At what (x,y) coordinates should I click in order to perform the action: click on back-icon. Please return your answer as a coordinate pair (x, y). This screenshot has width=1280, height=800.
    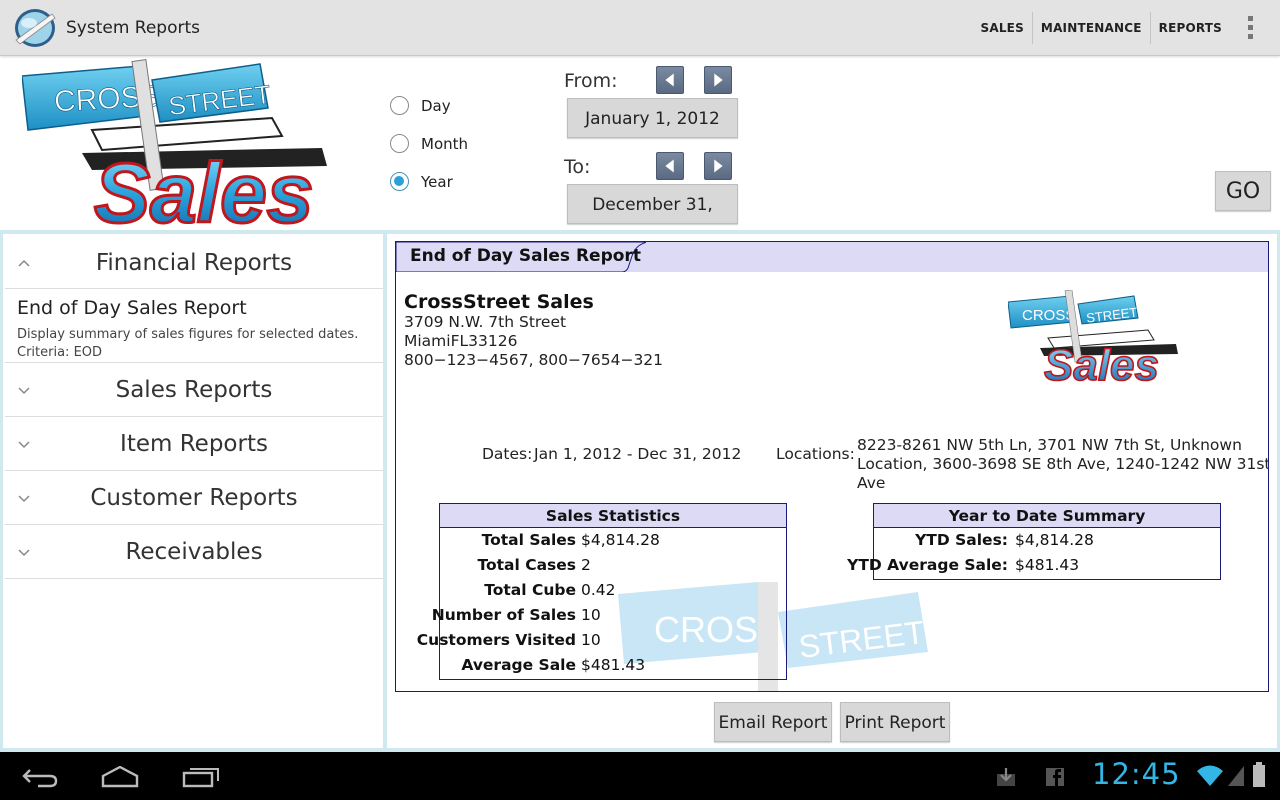
    Looking at the image, I should click on (40, 777).